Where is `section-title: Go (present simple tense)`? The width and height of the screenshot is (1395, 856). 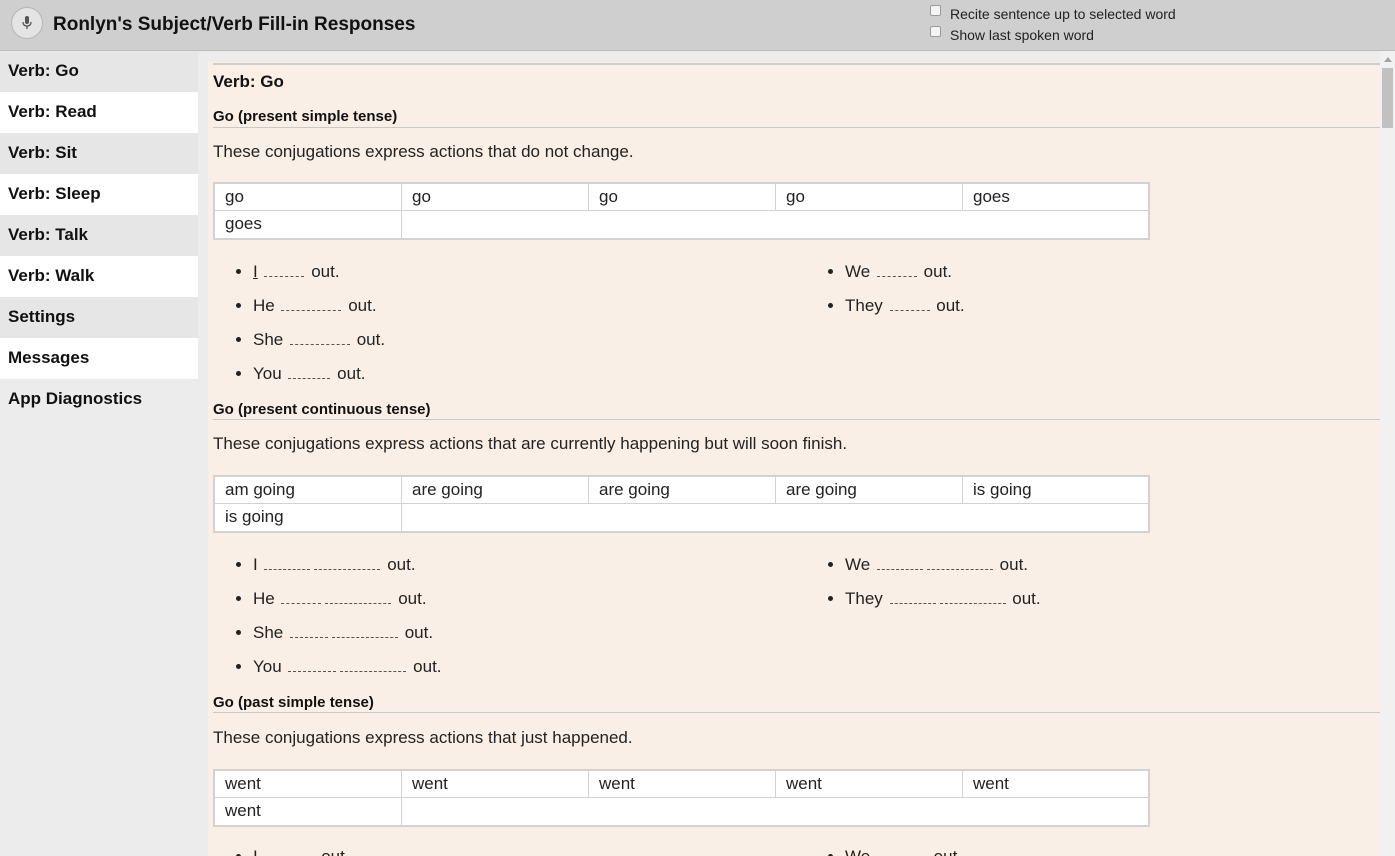 section-title: Go (present simple tense) is located at coordinates (305, 116).